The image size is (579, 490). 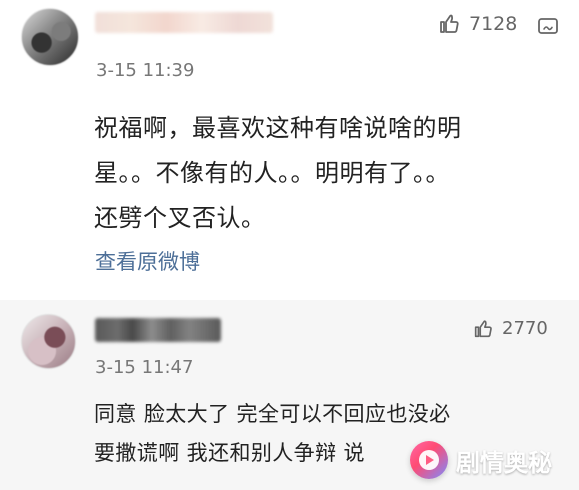 What do you see at coordinates (278, 128) in the screenshot?
I see `comment-text-line: 祝福啊，最喜欢这种有啥说啥的明` at bounding box center [278, 128].